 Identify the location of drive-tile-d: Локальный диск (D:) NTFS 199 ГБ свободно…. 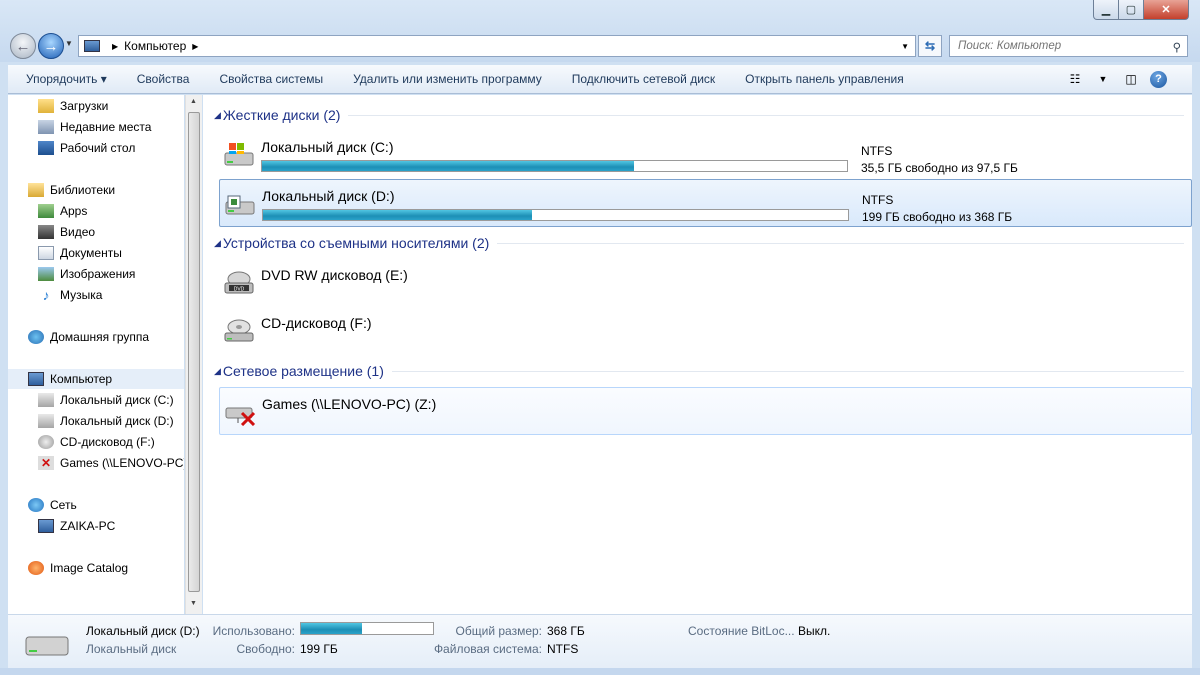
(705, 203).